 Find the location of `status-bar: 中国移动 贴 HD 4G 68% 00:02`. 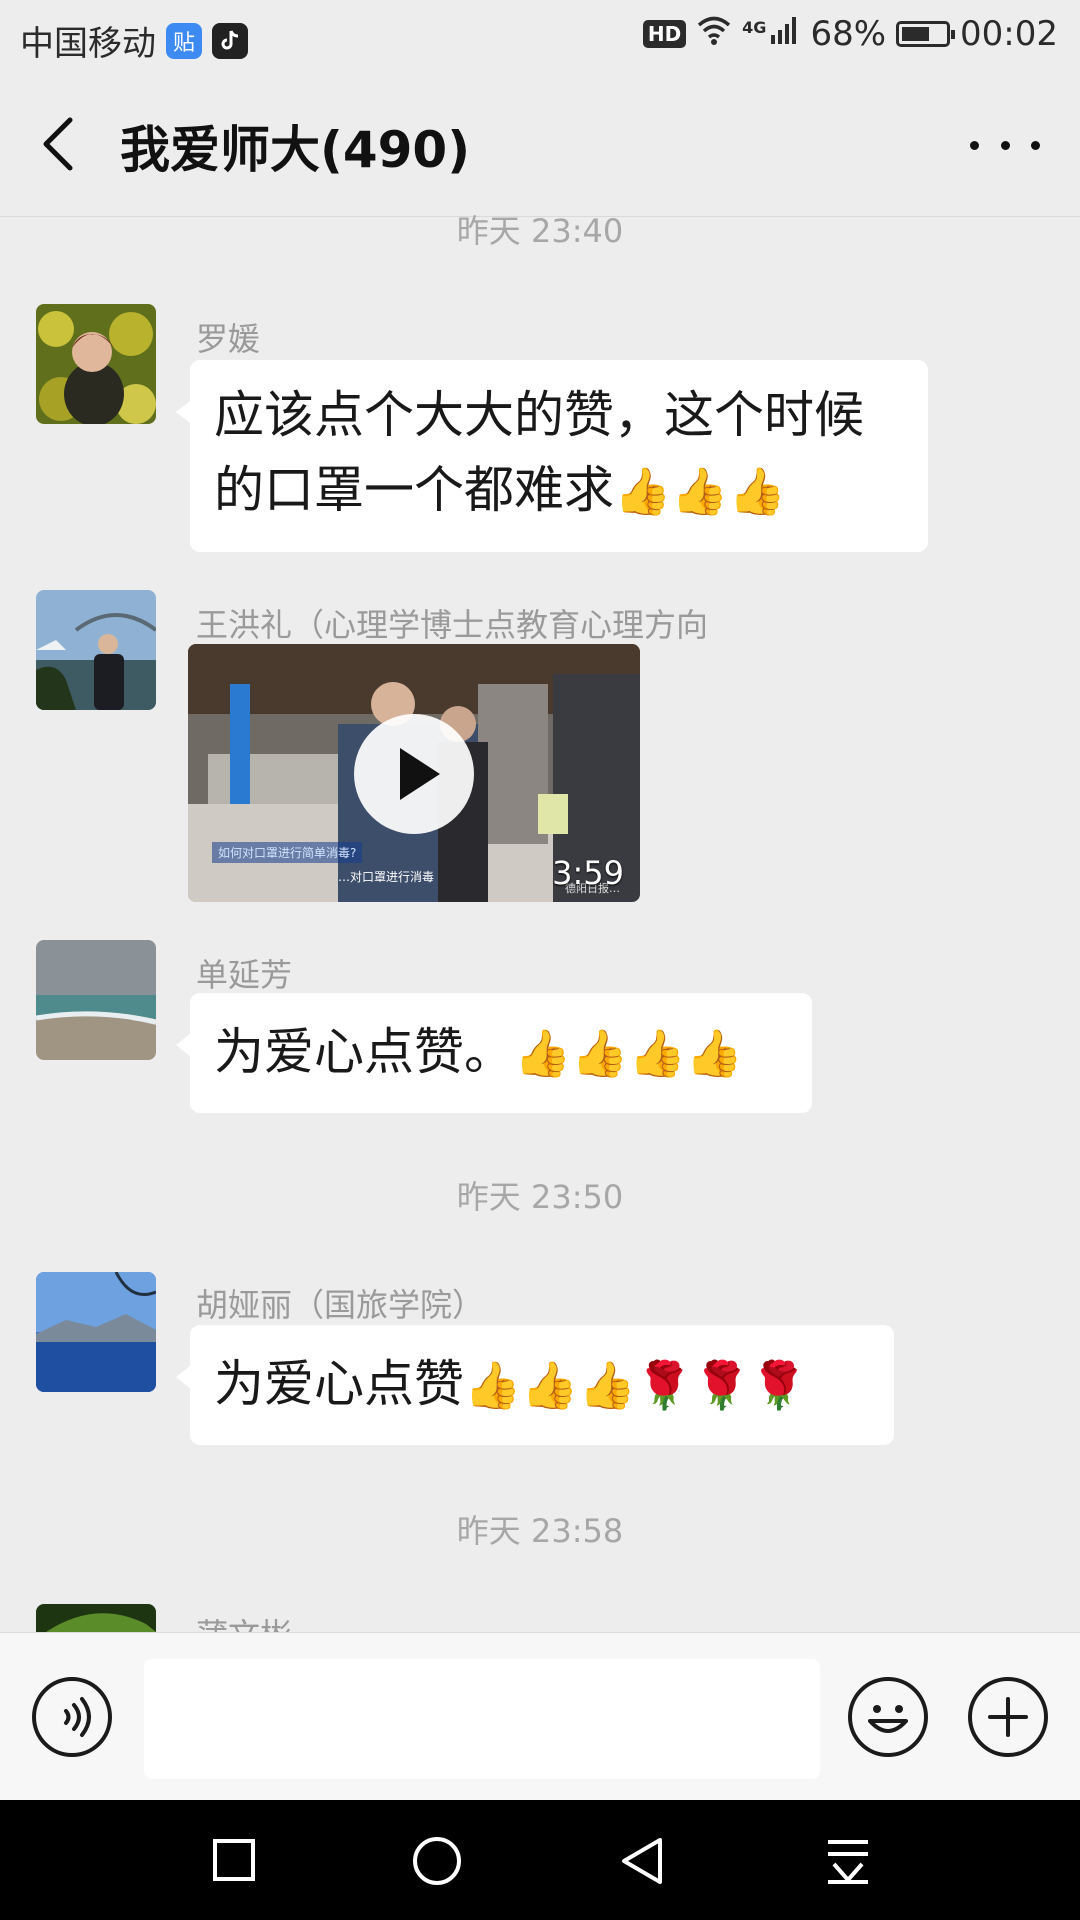

status-bar: 中国移动 贴 HD 4G 68% 00:02 is located at coordinates (540, 36).